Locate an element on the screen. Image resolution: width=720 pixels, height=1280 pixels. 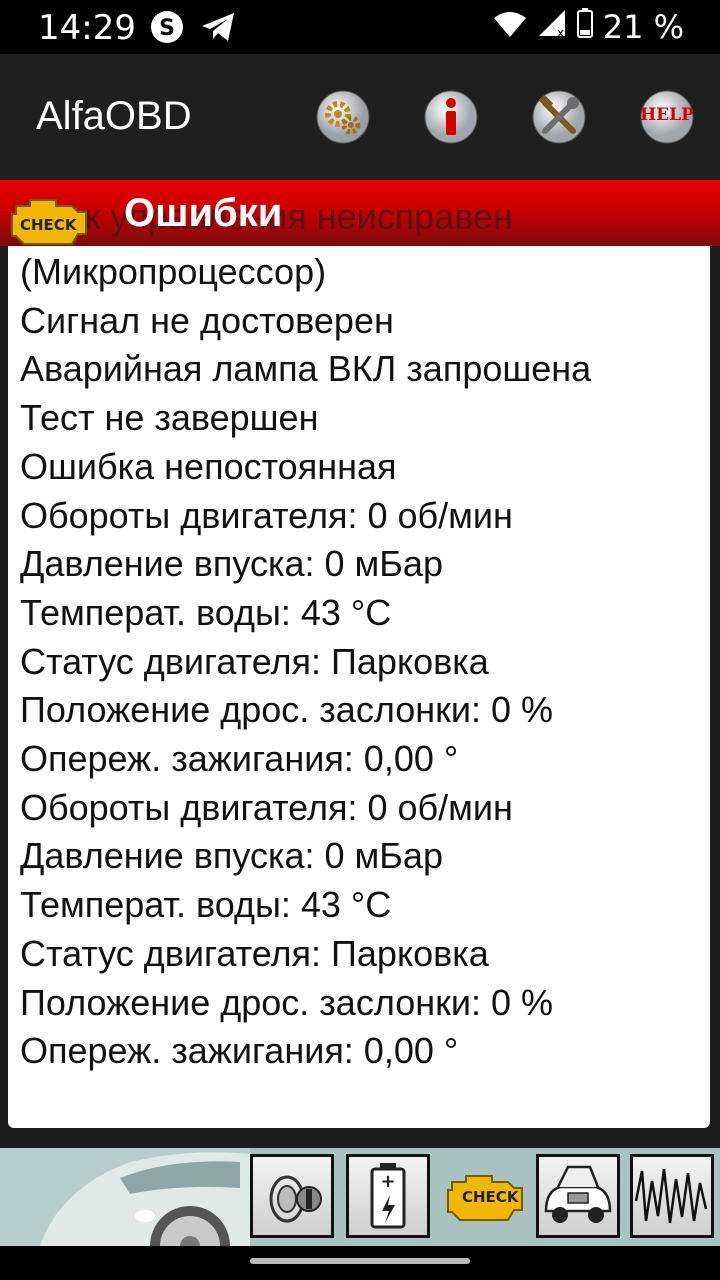
gesture-nav-handle is located at coordinates (360, 1261).